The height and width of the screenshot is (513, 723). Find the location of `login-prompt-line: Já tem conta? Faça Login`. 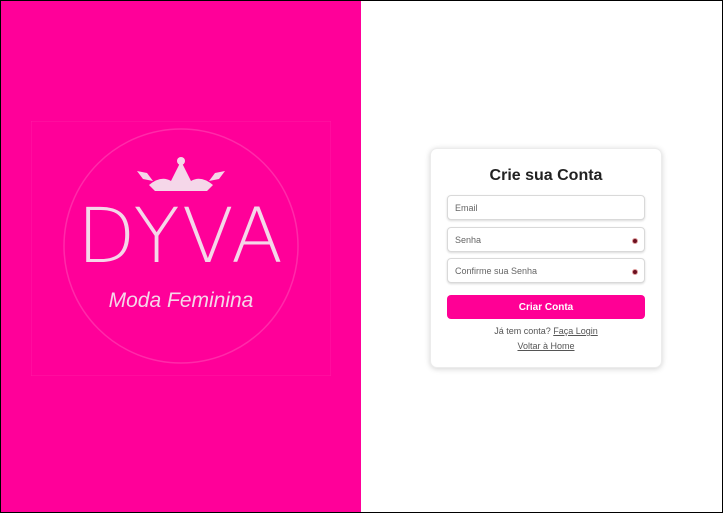

login-prompt-line: Já tem conta? Faça Login is located at coordinates (546, 331).